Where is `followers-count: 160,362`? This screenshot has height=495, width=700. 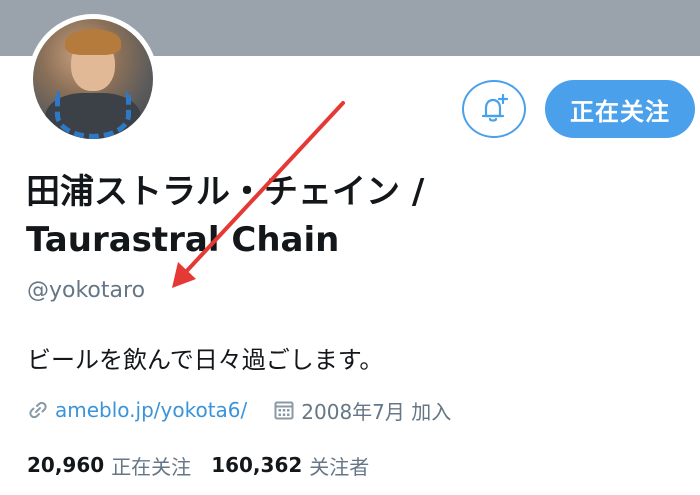
followers-count: 160,362 is located at coordinates (256, 465).